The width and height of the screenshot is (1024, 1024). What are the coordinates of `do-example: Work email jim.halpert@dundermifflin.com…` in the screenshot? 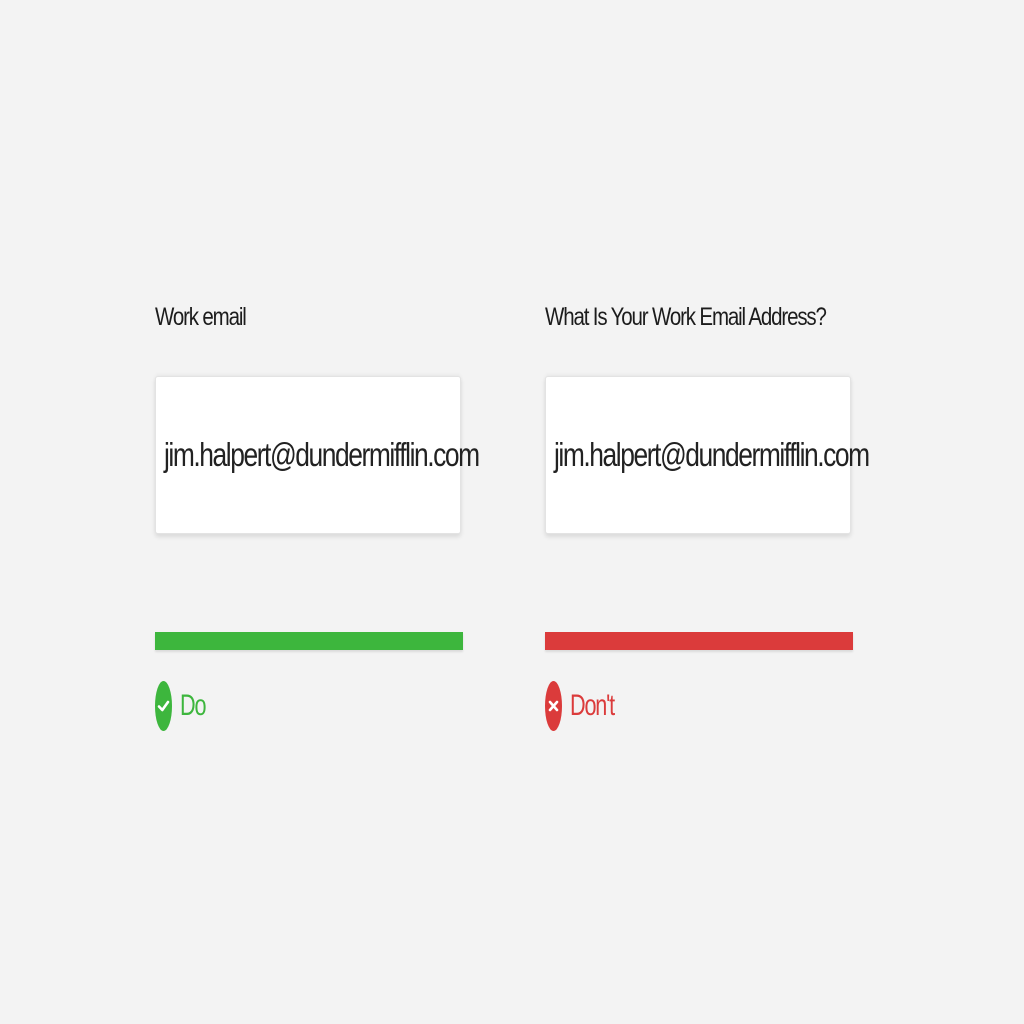 It's located at (317, 511).